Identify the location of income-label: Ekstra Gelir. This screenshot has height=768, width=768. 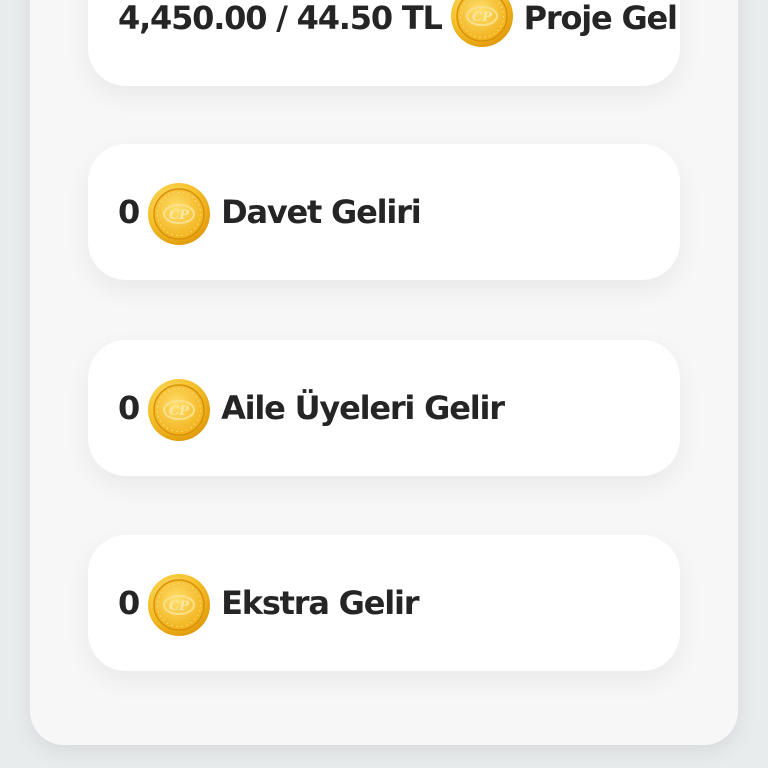
(320, 603).